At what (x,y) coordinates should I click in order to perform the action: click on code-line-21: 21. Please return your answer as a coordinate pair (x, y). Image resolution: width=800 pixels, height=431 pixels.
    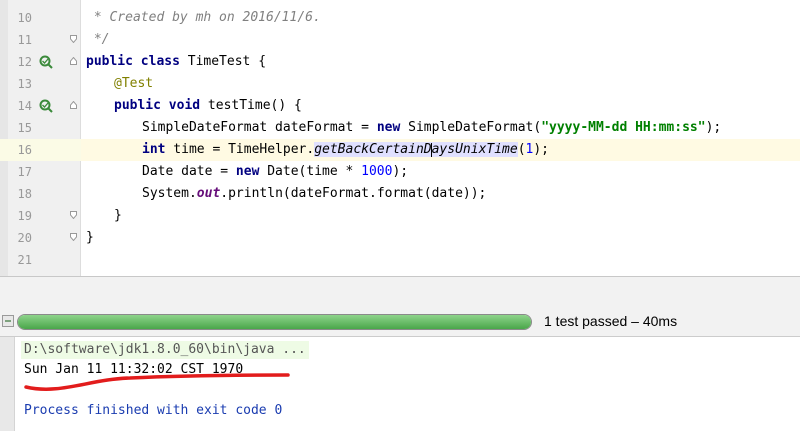
    Looking at the image, I should click on (400, 260).